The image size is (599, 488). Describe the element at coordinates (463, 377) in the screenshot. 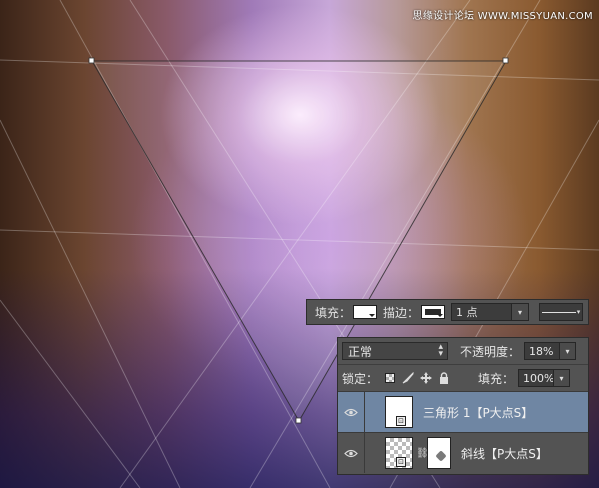

I see `lock-fill-row: 锁定： 填充： 100% ▾` at that location.